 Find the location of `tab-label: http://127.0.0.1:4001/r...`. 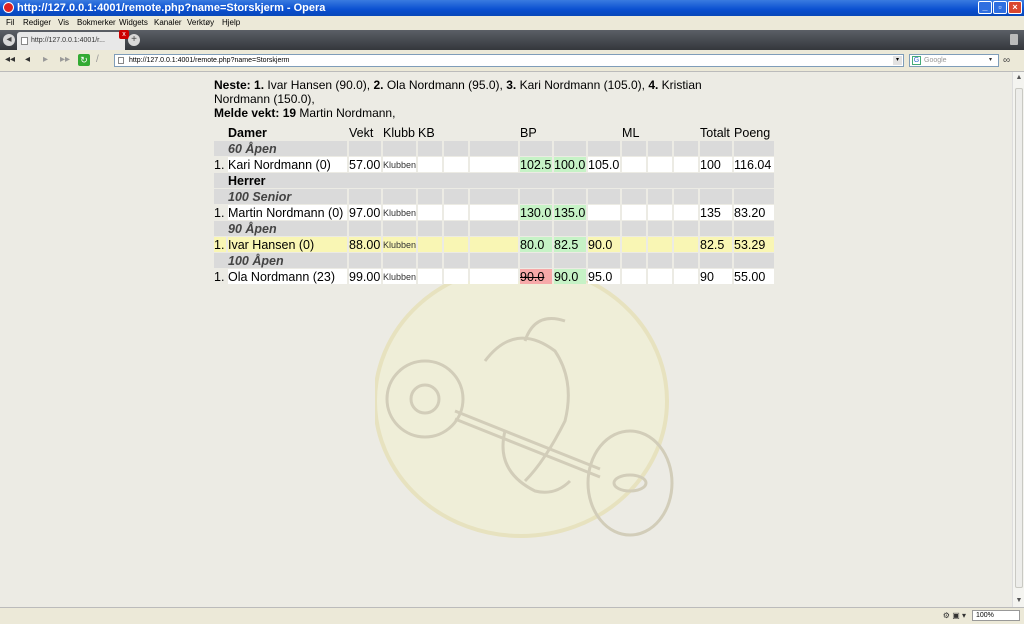

tab-label: http://127.0.0.1:4001/r... is located at coordinates (68, 40).